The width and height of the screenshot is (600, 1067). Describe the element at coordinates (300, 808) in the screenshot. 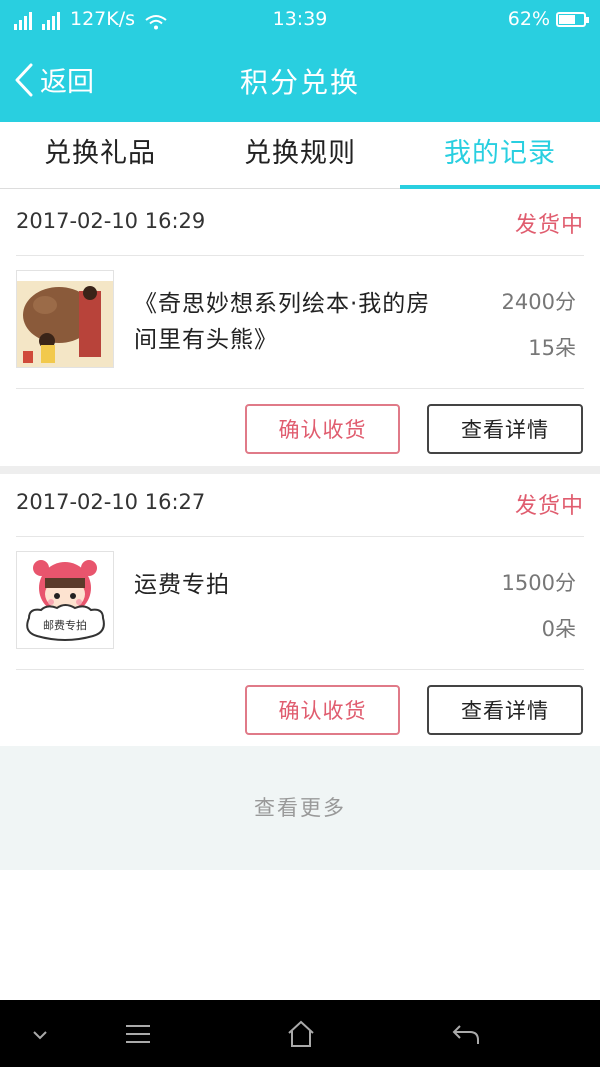

I see `load-more-button: 查看更多` at that location.